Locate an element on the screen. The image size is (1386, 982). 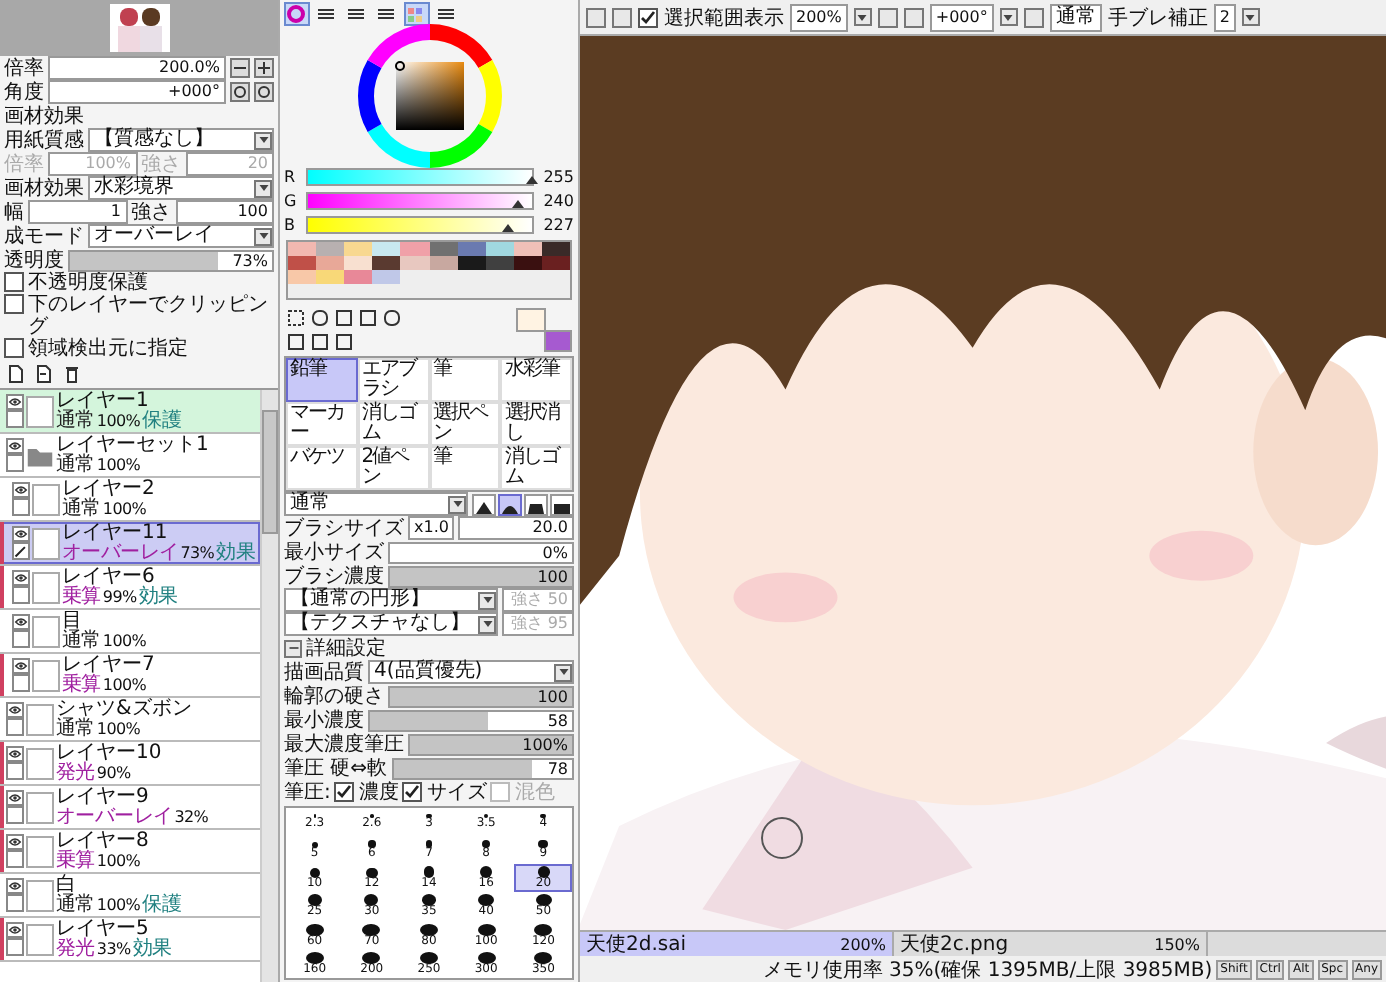
layer-row: シャツ&ズボン 通常 100% is located at coordinates (130, 720).